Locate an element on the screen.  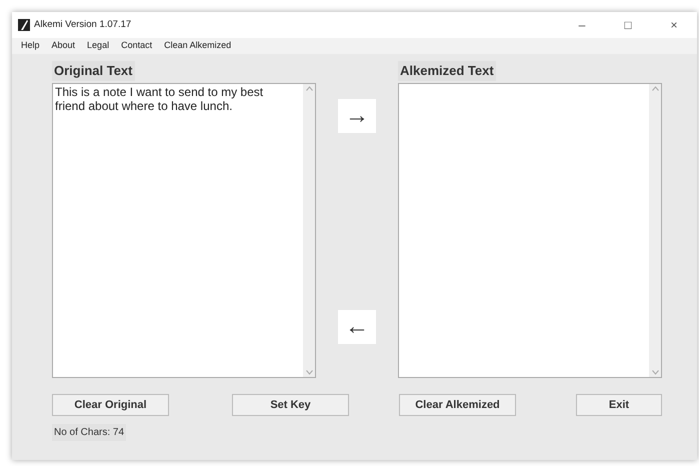
action-button: Clear Original is located at coordinates (110, 405).